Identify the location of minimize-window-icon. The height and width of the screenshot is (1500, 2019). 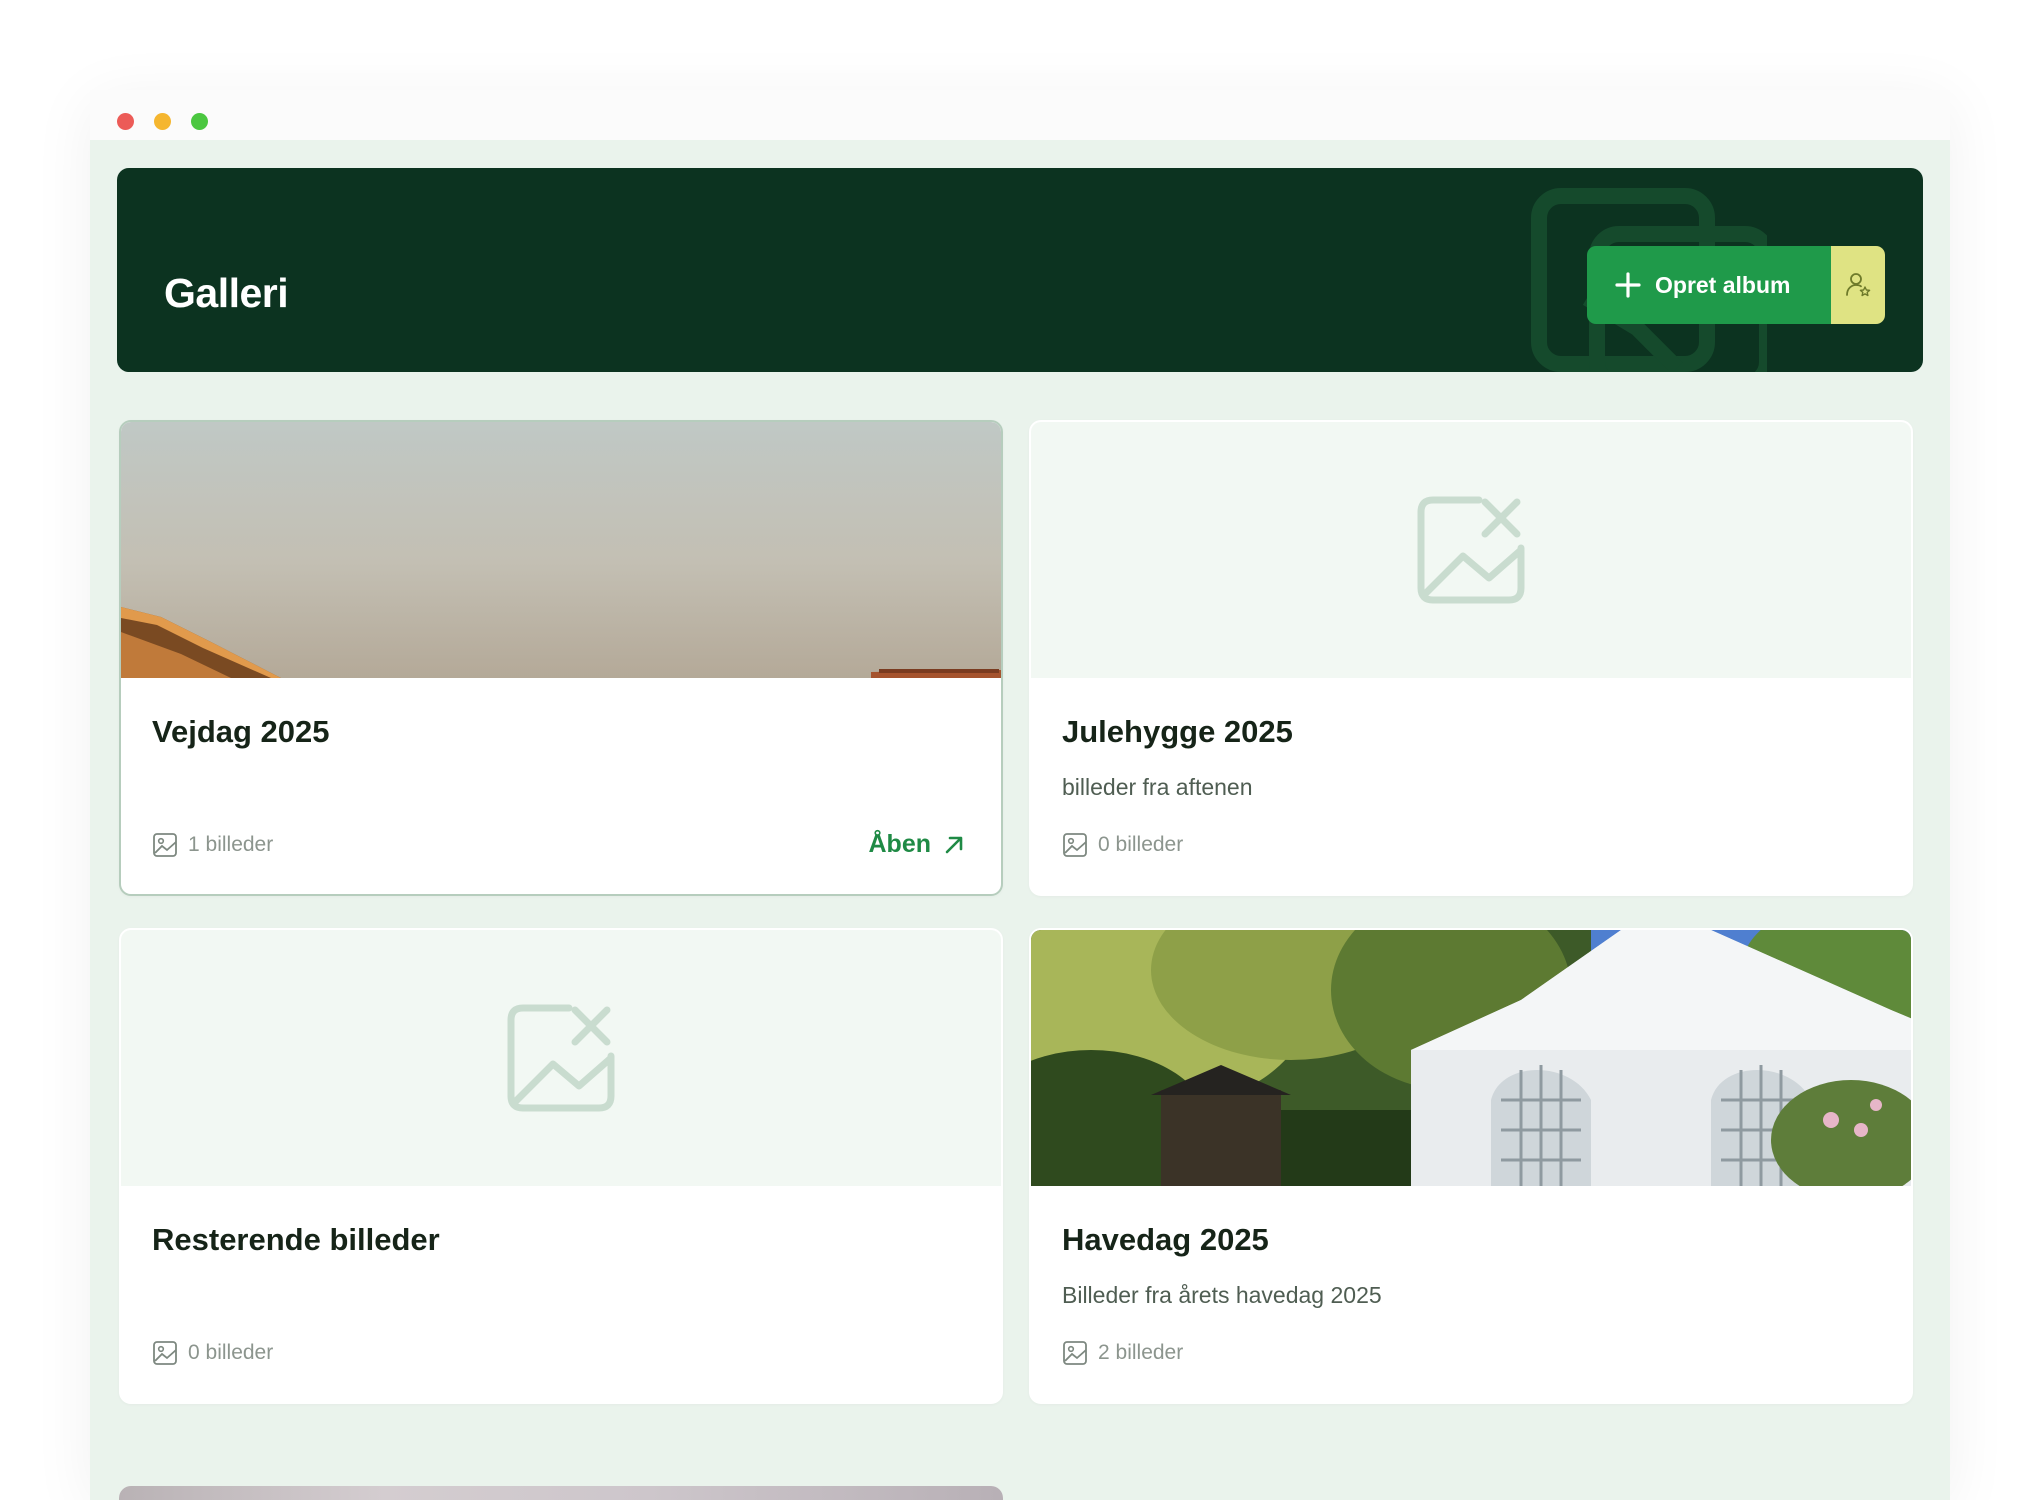
(162, 121).